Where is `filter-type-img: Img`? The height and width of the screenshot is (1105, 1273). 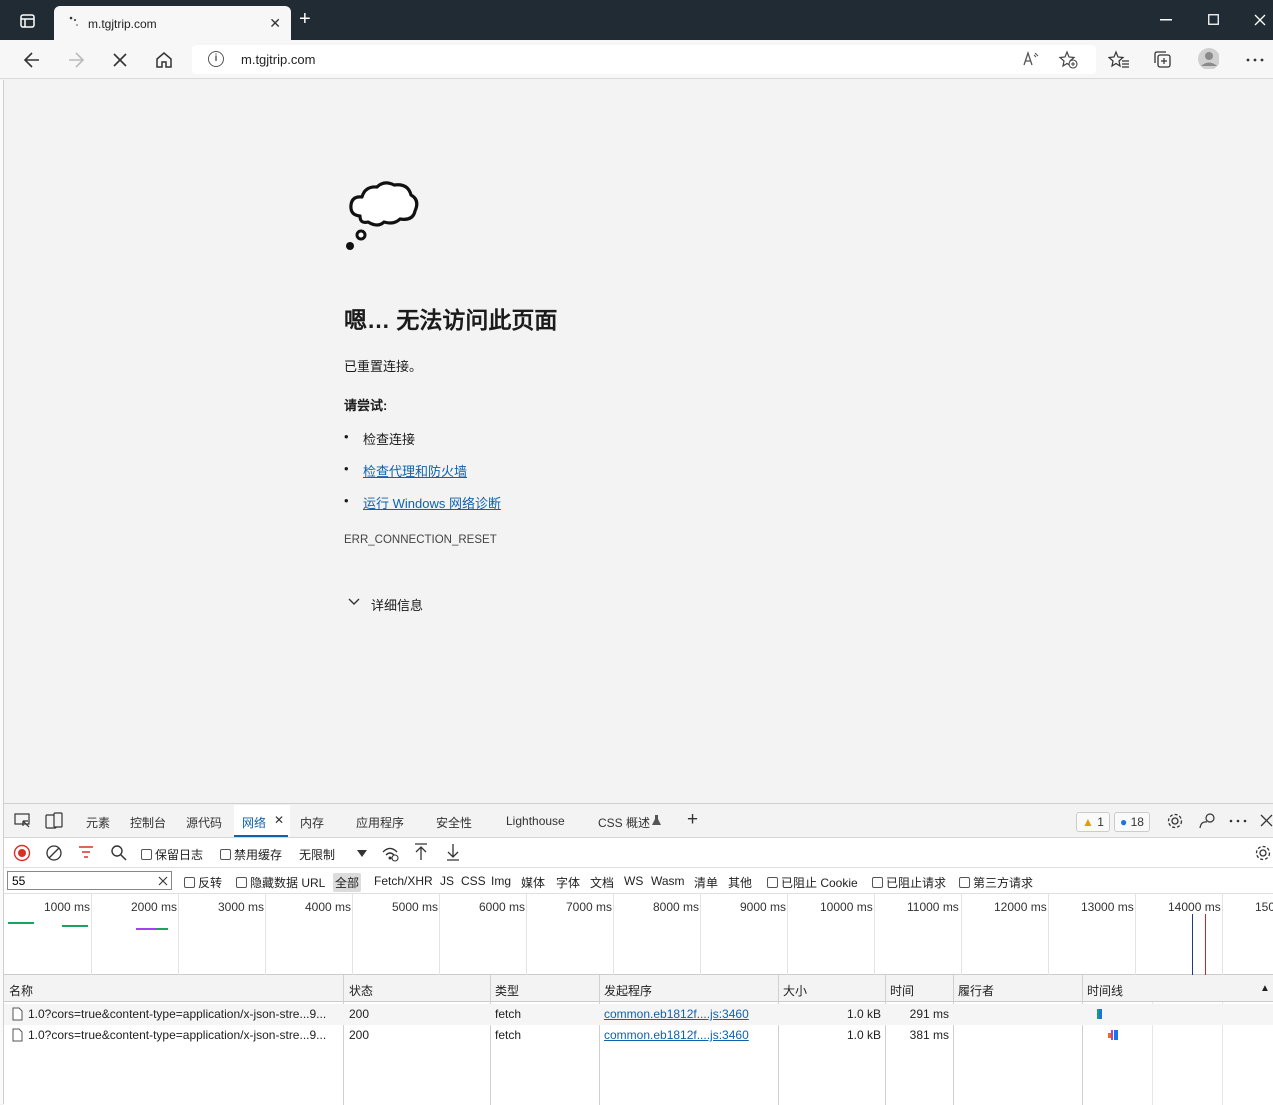 filter-type-img: Img is located at coordinates (501, 881).